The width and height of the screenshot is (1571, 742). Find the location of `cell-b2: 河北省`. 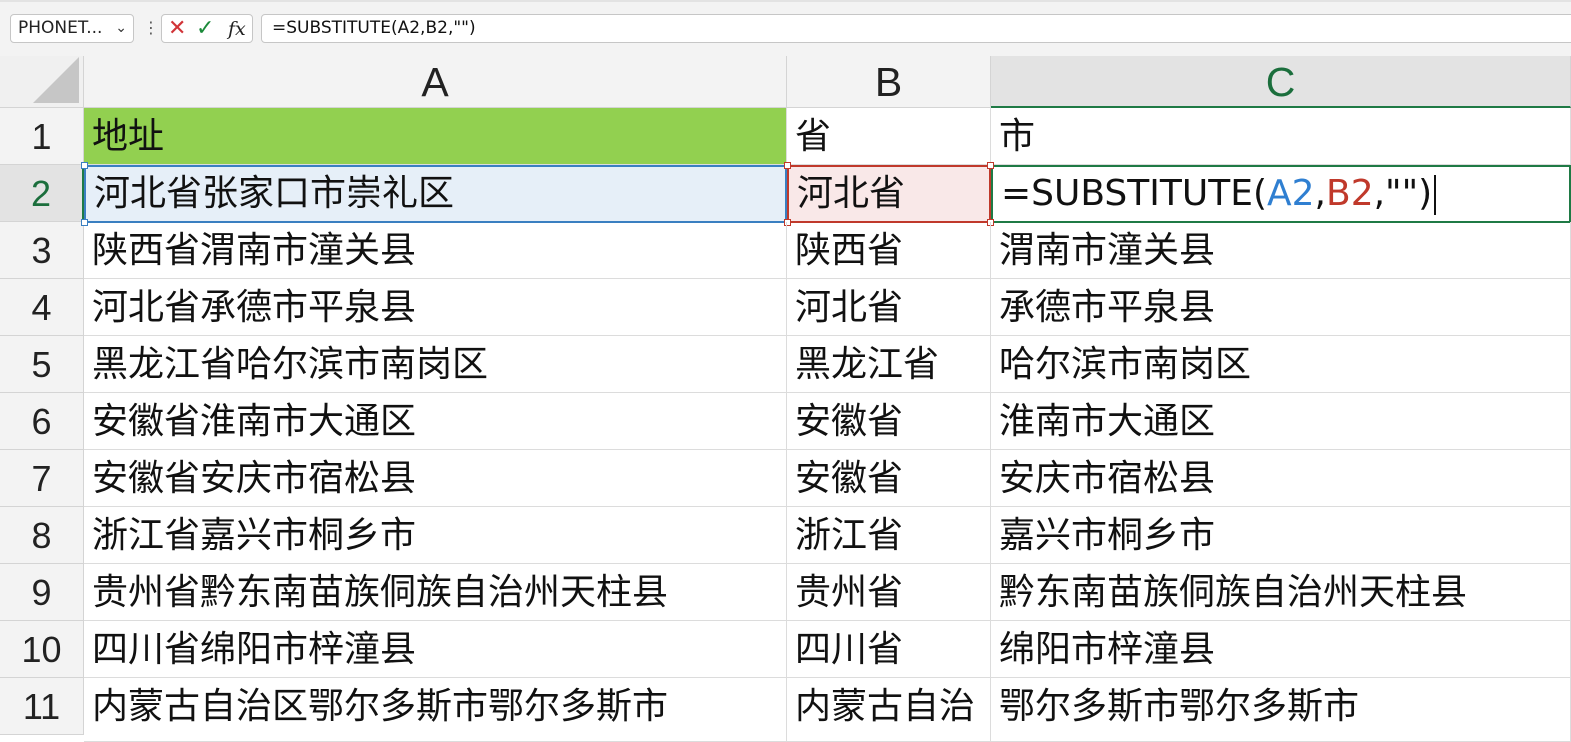

cell-b2: 河北省 is located at coordinates (889, 194).